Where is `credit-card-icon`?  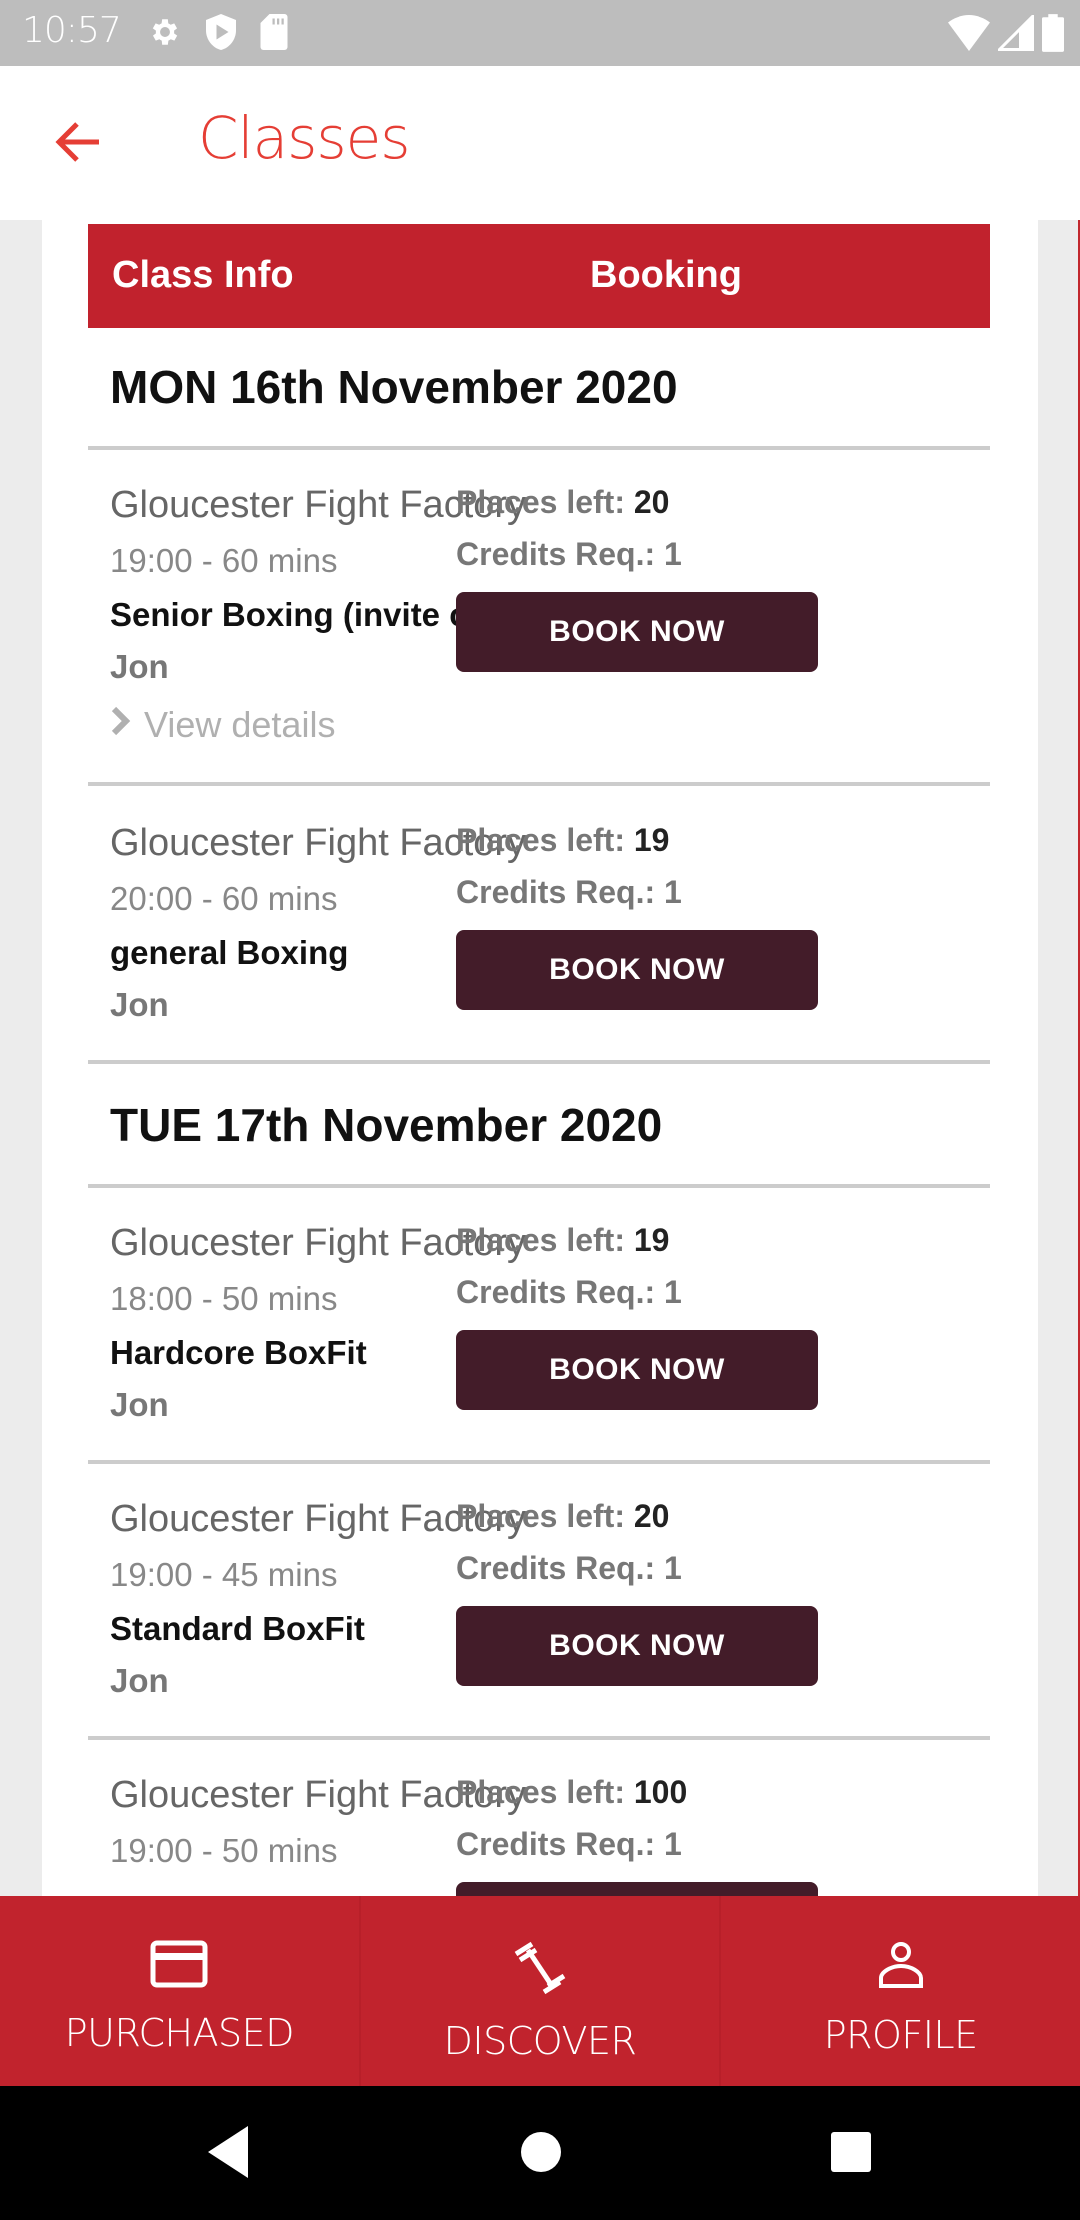 credit-card-icon is located at coordinates (179, 1966).